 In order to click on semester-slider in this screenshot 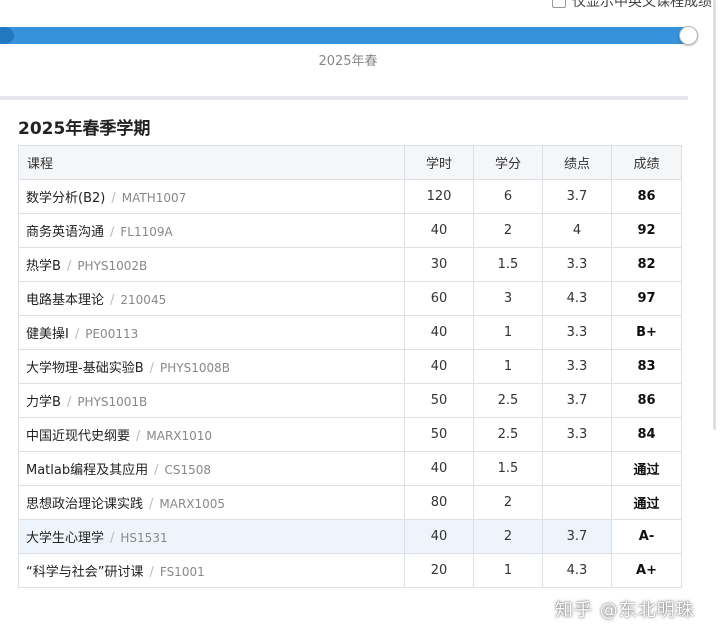, I will do `click(349, 35)`.